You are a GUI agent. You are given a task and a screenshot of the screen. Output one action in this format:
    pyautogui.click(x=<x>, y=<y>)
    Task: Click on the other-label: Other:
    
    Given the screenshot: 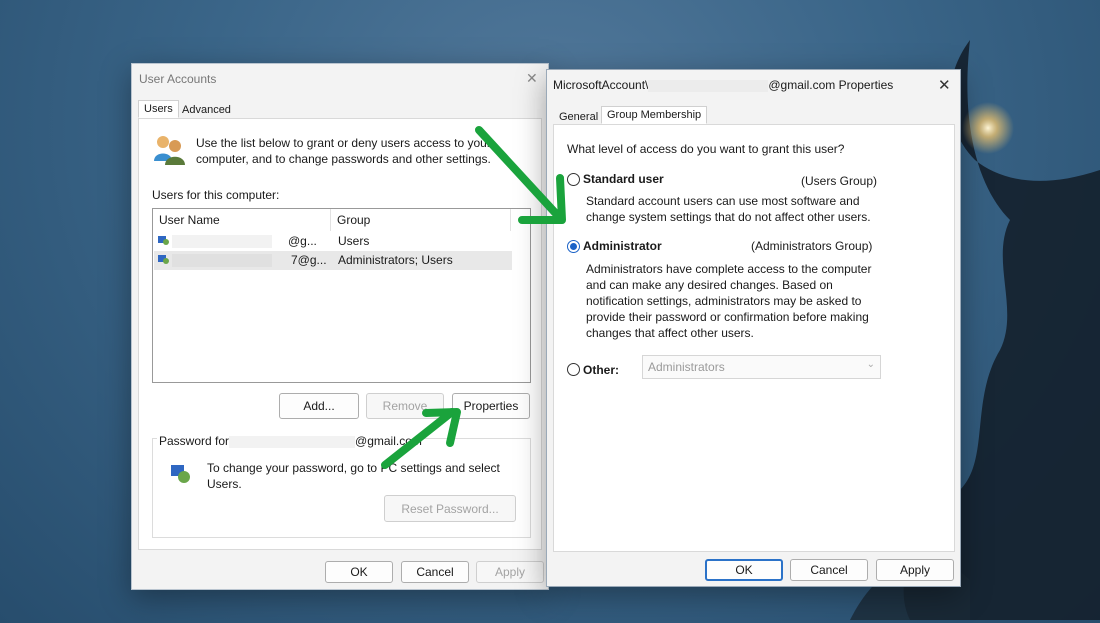 What is the action you would take?
    pyautogui.click(x=601, y=370)
    